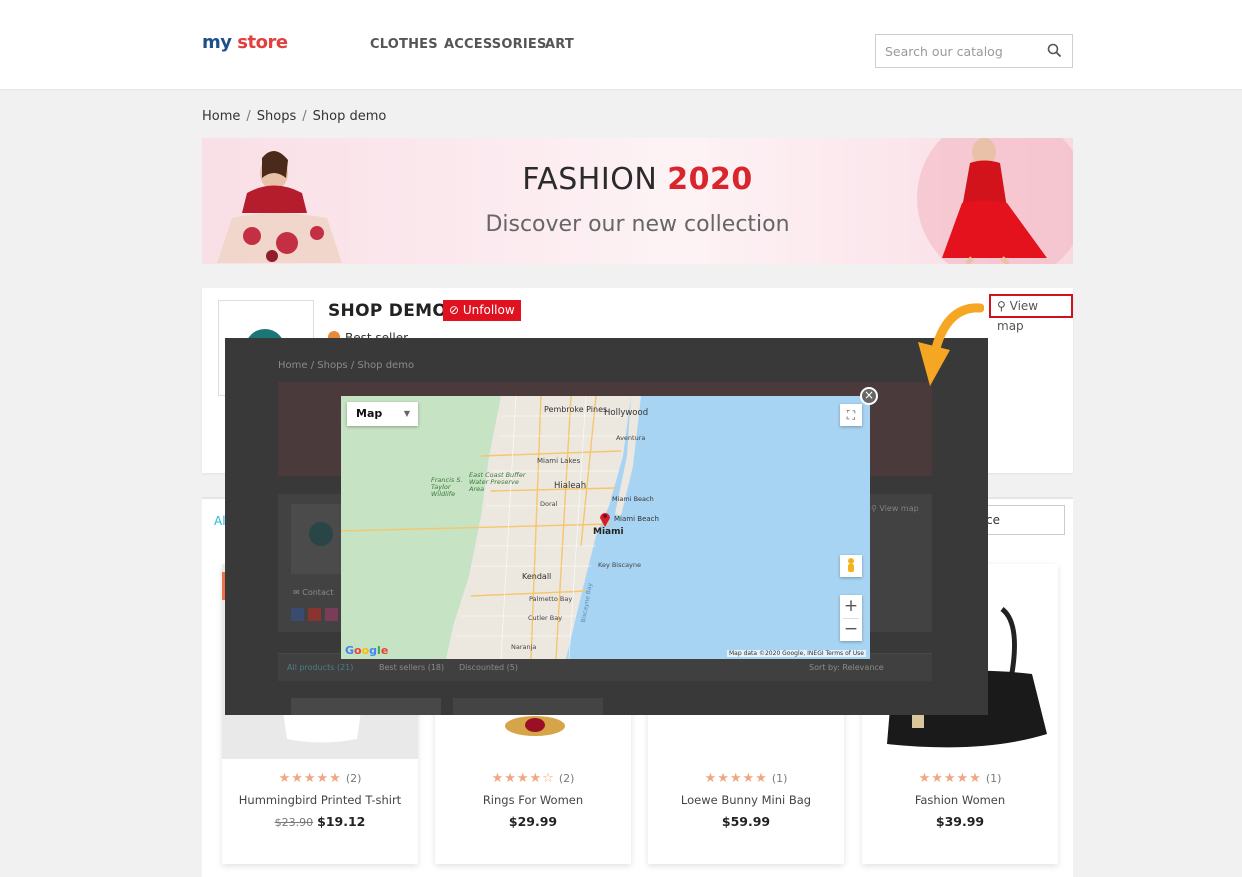  Describe the element at coordinates (412, 667) in the screenshot. I see `modal-bg-tab-best: Best sellers (18)` at that location.